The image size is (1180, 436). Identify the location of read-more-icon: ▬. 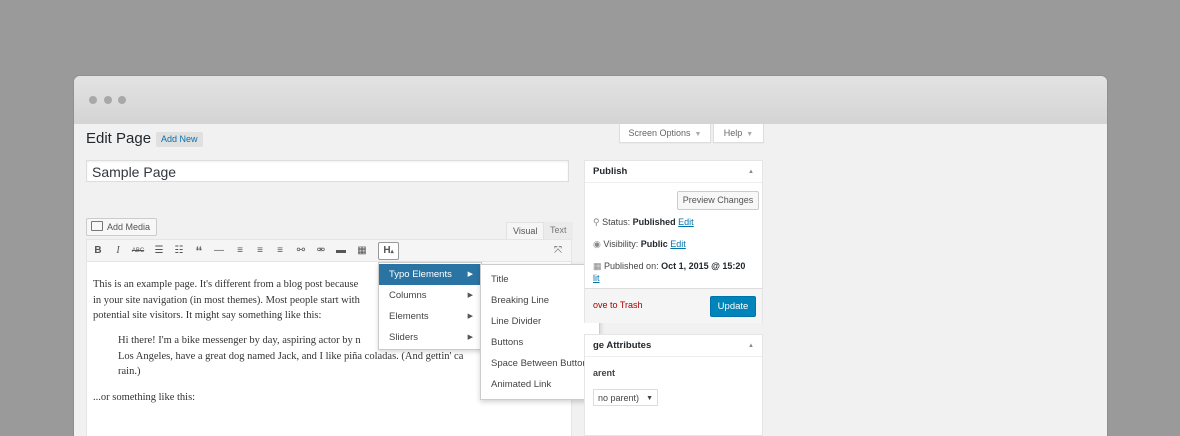
(341, 251).